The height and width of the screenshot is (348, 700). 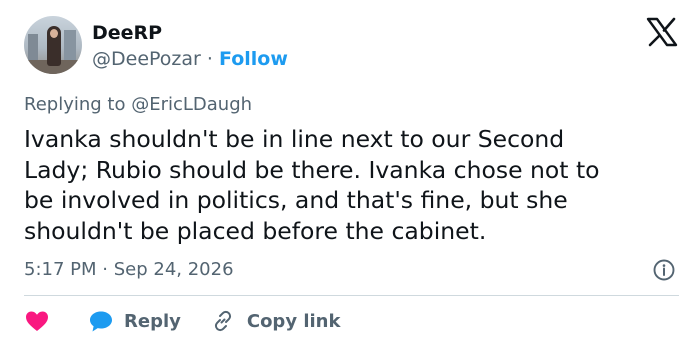 I want to click on author-handle-row: @DeePozar · Follow, so click(x=190, y=59).